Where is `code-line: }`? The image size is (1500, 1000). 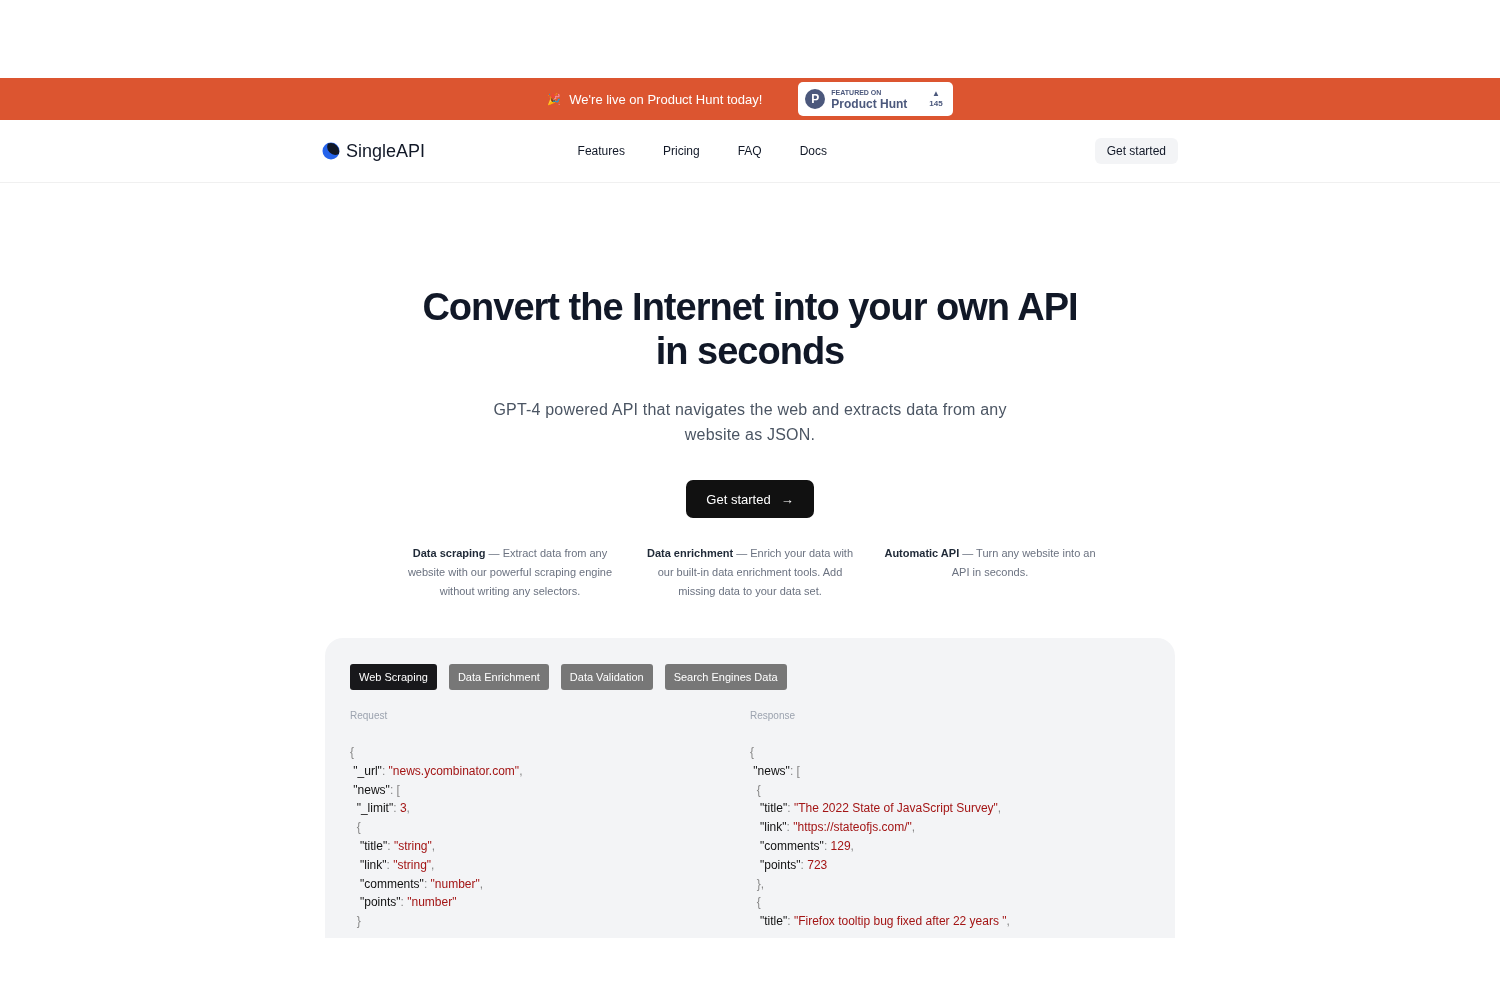 code-line: } is located at coordinates (358, 922).